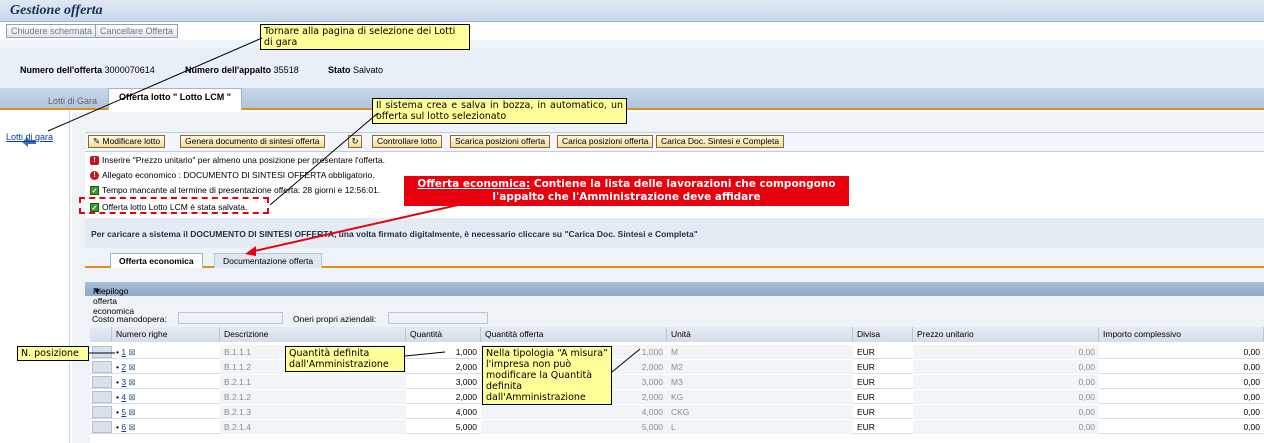  I want to click on tab-offerta-lotto: Offerta lotto " Lotto LCM ", so click(175, 99).